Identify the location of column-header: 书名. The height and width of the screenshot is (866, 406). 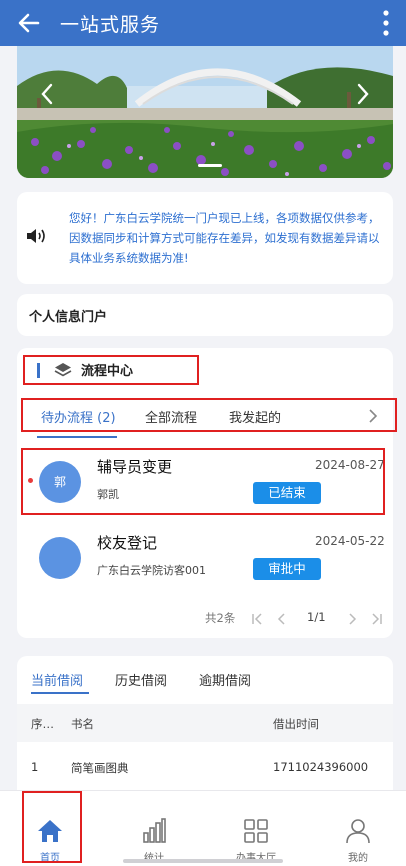
(82, 724).